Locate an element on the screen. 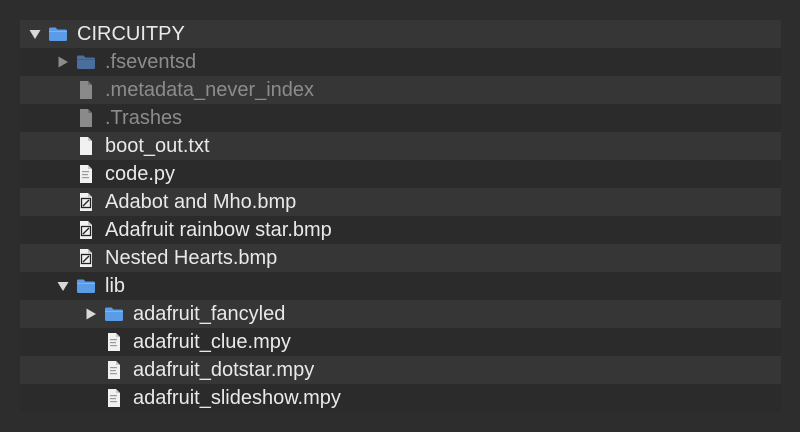 This screenshot has width=800, height=432. file-row: adafruit_dotstar.mpy is located at coordinates (400, 370).